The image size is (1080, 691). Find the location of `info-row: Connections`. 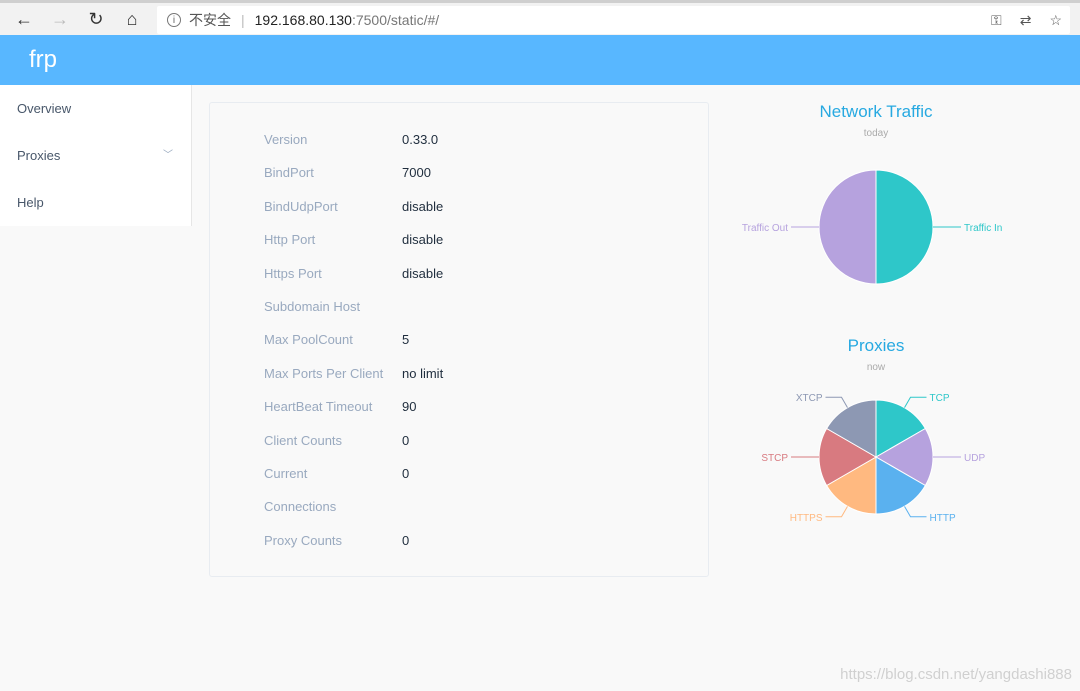

info-row: Connections is located at coordinates (333, 506).